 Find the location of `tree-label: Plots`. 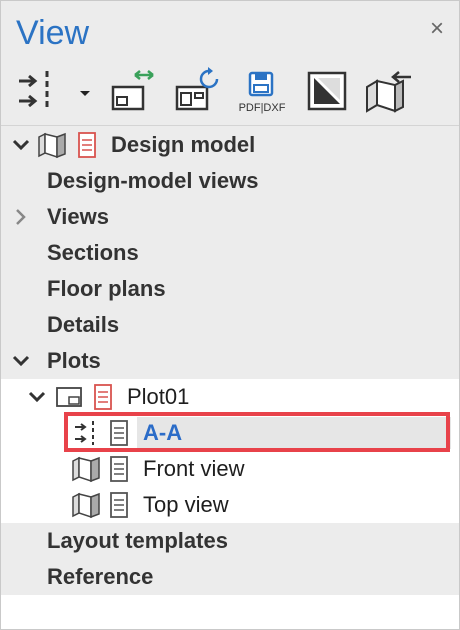

tree-label: Plots is located at coordinates (74, 360).